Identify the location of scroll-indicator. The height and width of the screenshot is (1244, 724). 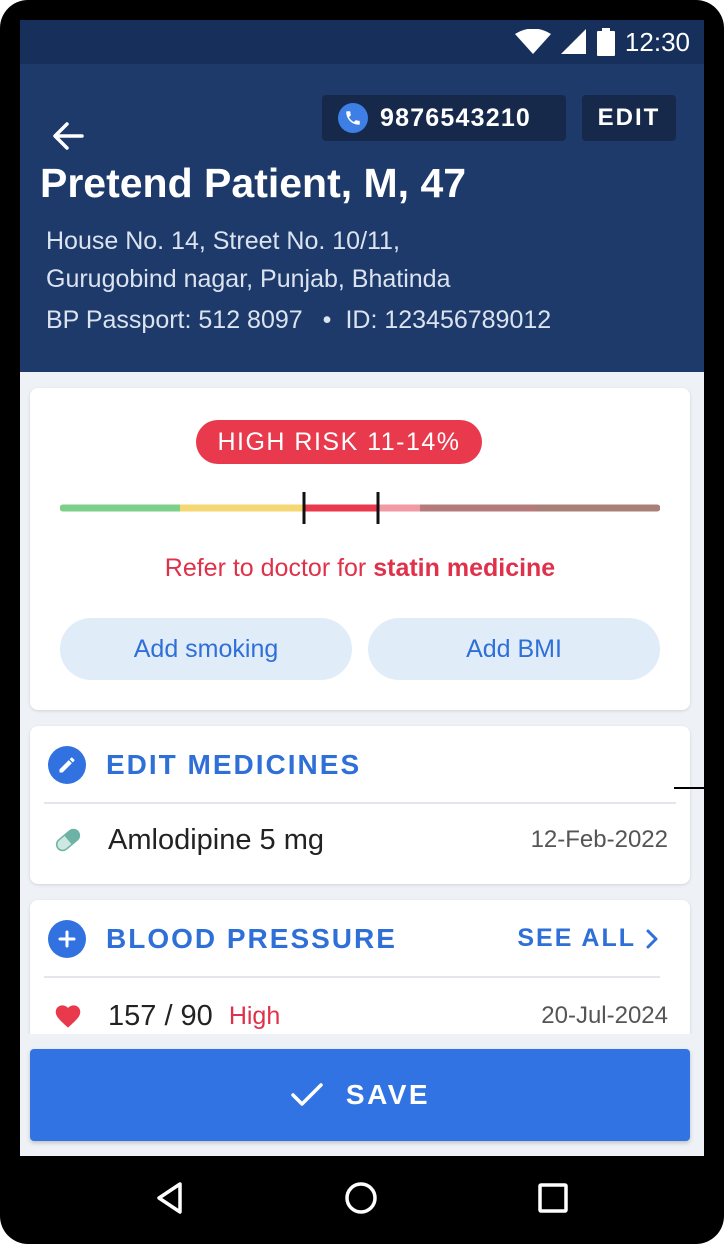
(689, 788).